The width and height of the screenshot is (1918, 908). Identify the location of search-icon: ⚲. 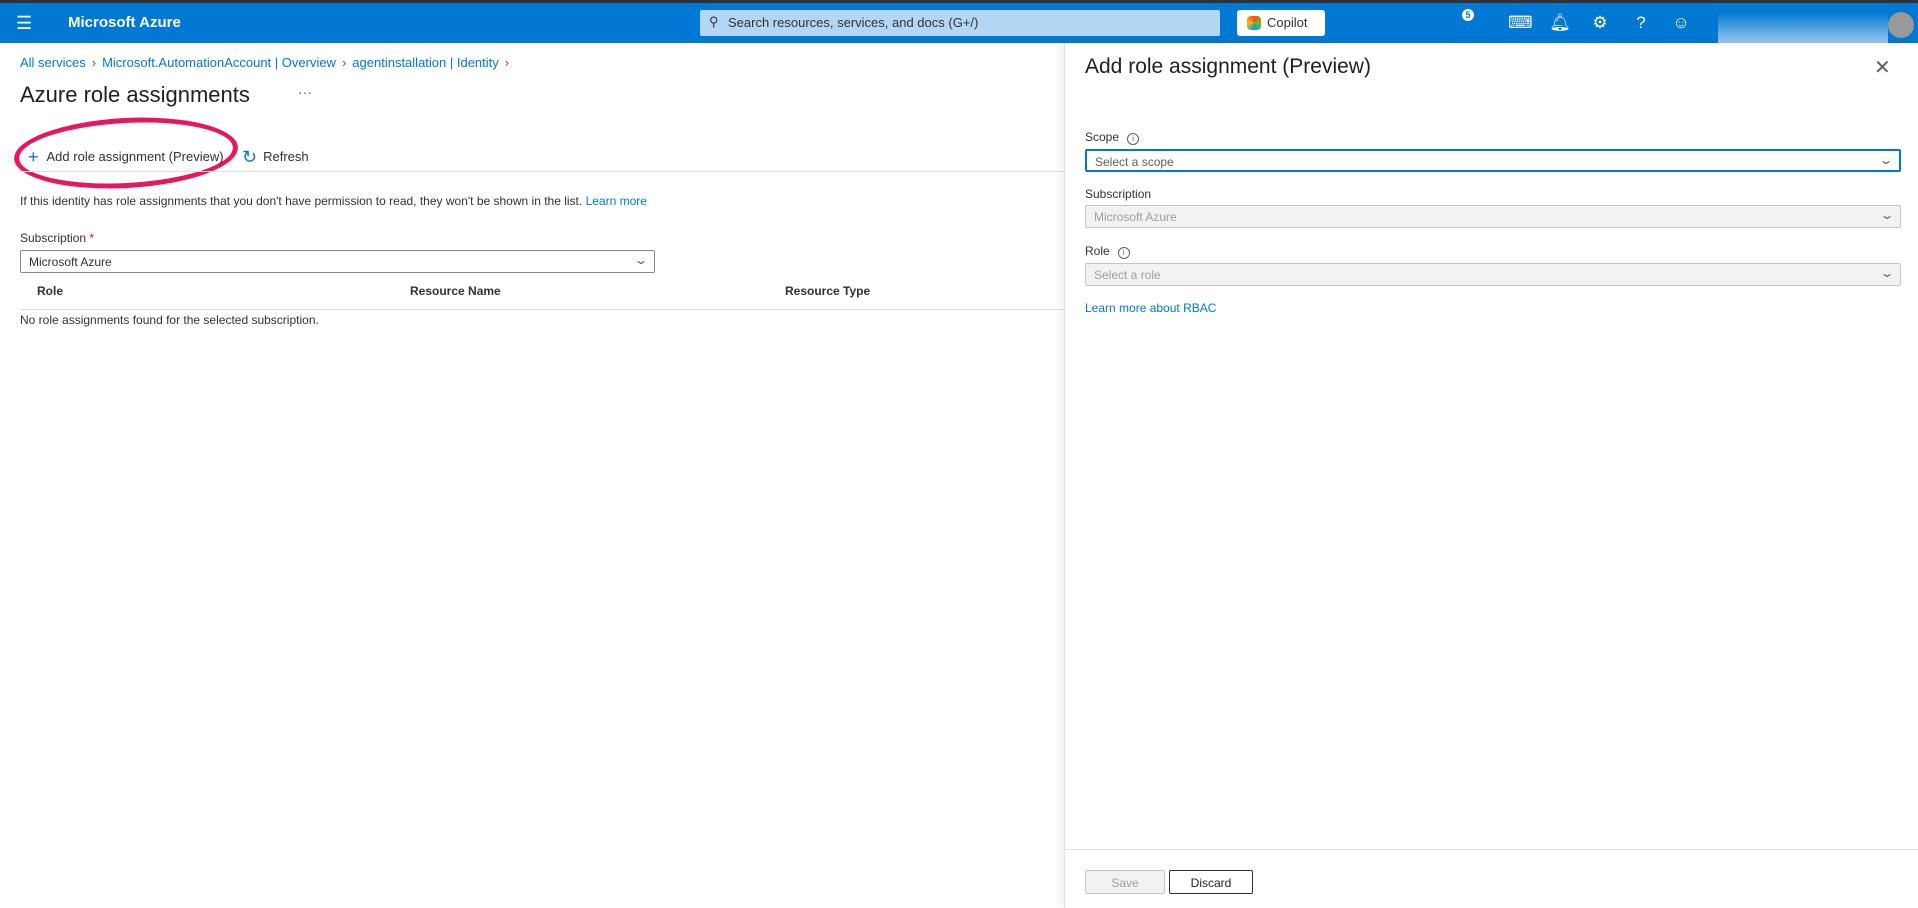
(714, 21).